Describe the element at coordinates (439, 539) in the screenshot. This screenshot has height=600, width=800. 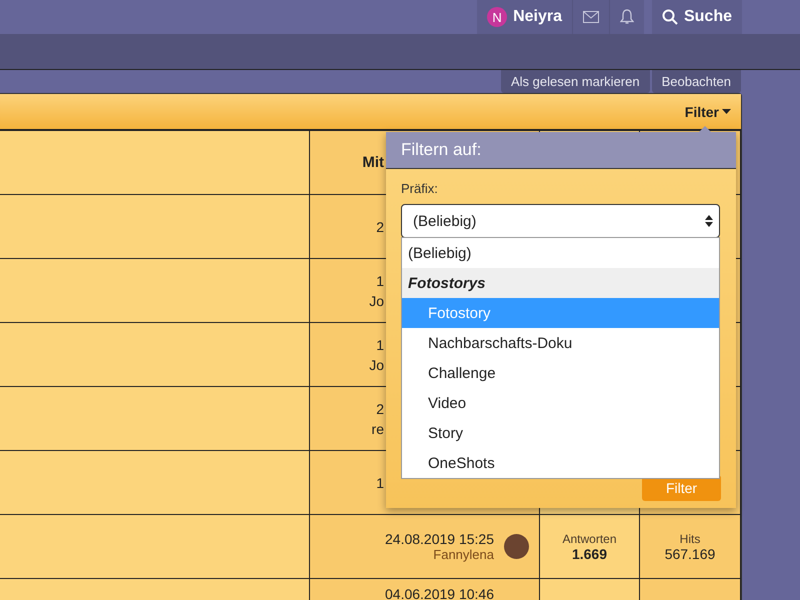
I see `last-post-date: 24.08.2019 15:25` at that location.